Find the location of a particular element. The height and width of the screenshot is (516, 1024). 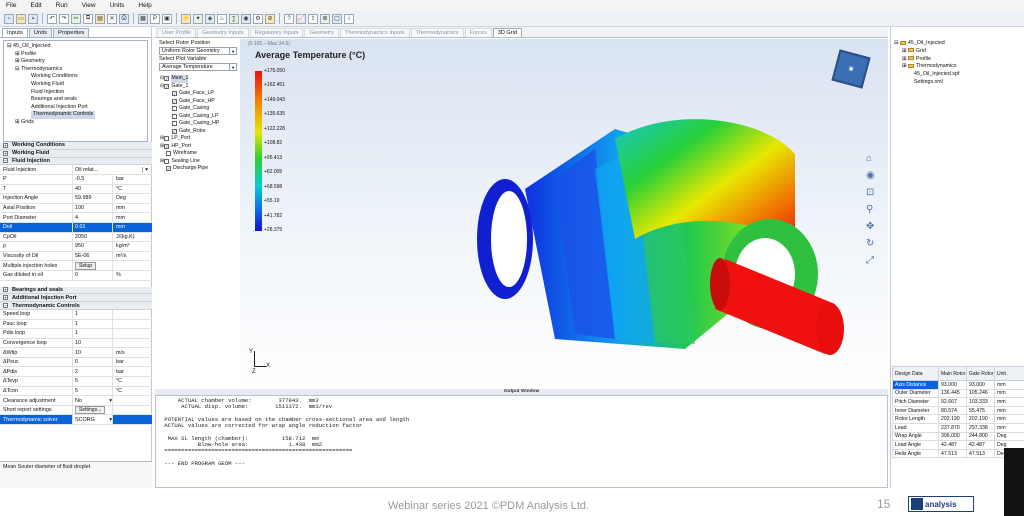

prop-row: ΔPsuc 0 bar is located at coordinates (76, 362).